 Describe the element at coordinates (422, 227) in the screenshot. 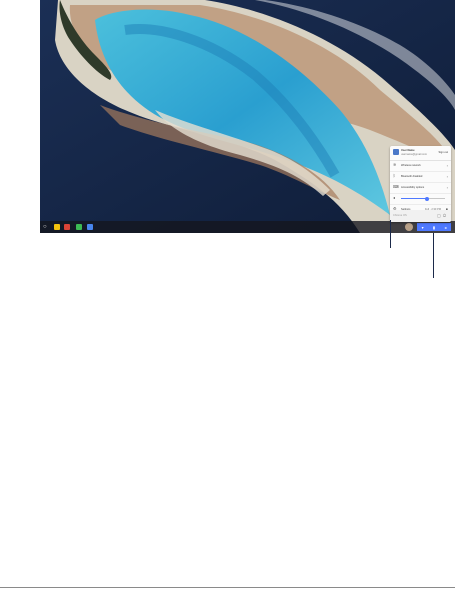

I see `wifi-icon: ▾` at that location.